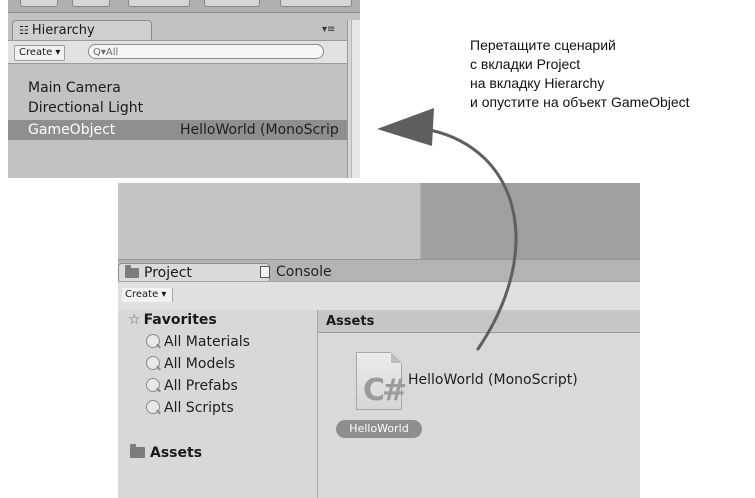 The width and height of the screenshot is (755, 498). I want to click on drag-arrow, so click(447, 229).